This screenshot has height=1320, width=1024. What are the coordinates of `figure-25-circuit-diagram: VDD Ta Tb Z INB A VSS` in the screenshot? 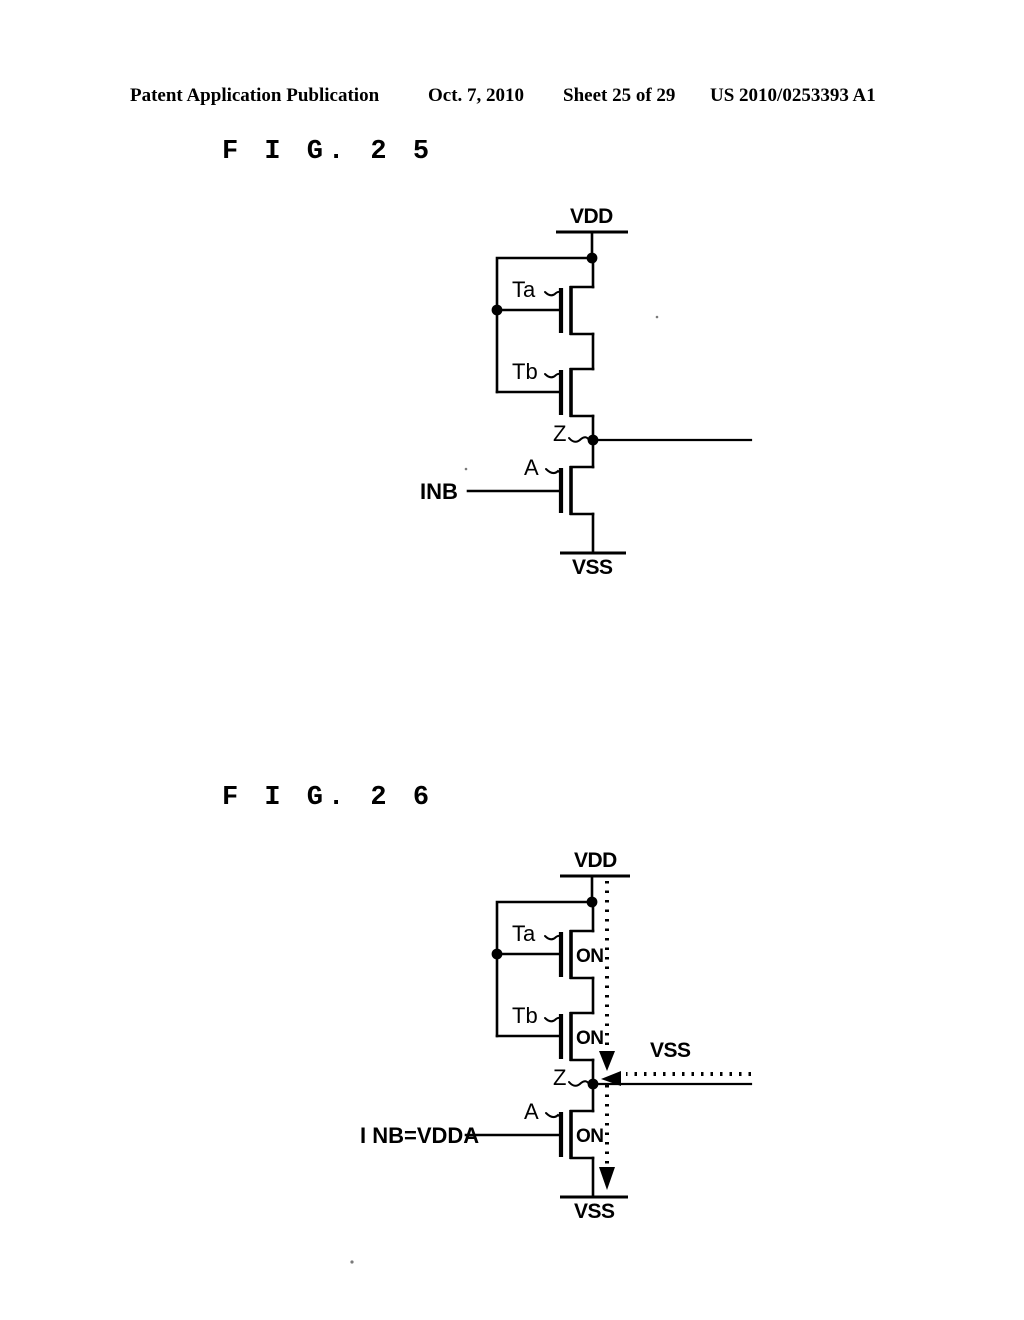 It's located at (586, 392).